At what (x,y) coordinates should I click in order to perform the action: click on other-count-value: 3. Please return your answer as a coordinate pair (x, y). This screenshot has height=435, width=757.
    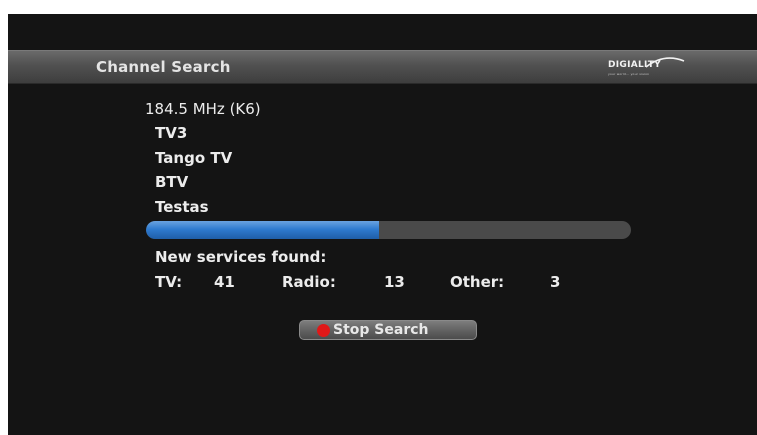
    Looking at the image, I should click on (555, 282).